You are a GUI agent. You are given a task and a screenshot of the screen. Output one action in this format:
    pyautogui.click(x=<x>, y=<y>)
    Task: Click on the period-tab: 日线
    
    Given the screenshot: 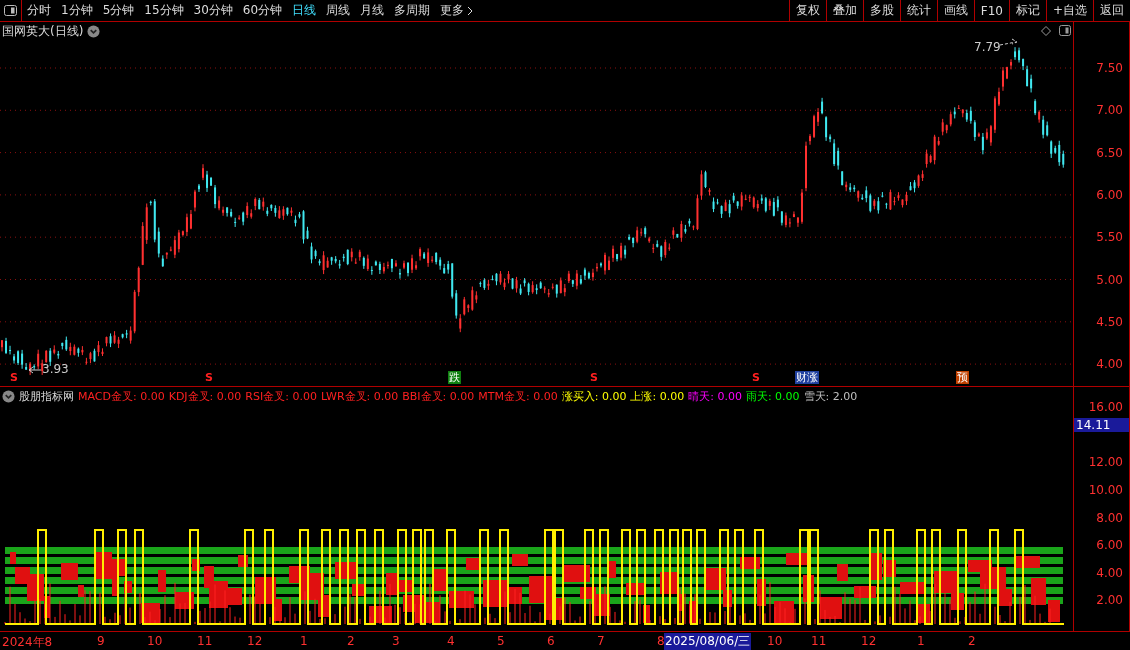 What is the action you would take?
    pyautogui.click(x=304, y=10)
    